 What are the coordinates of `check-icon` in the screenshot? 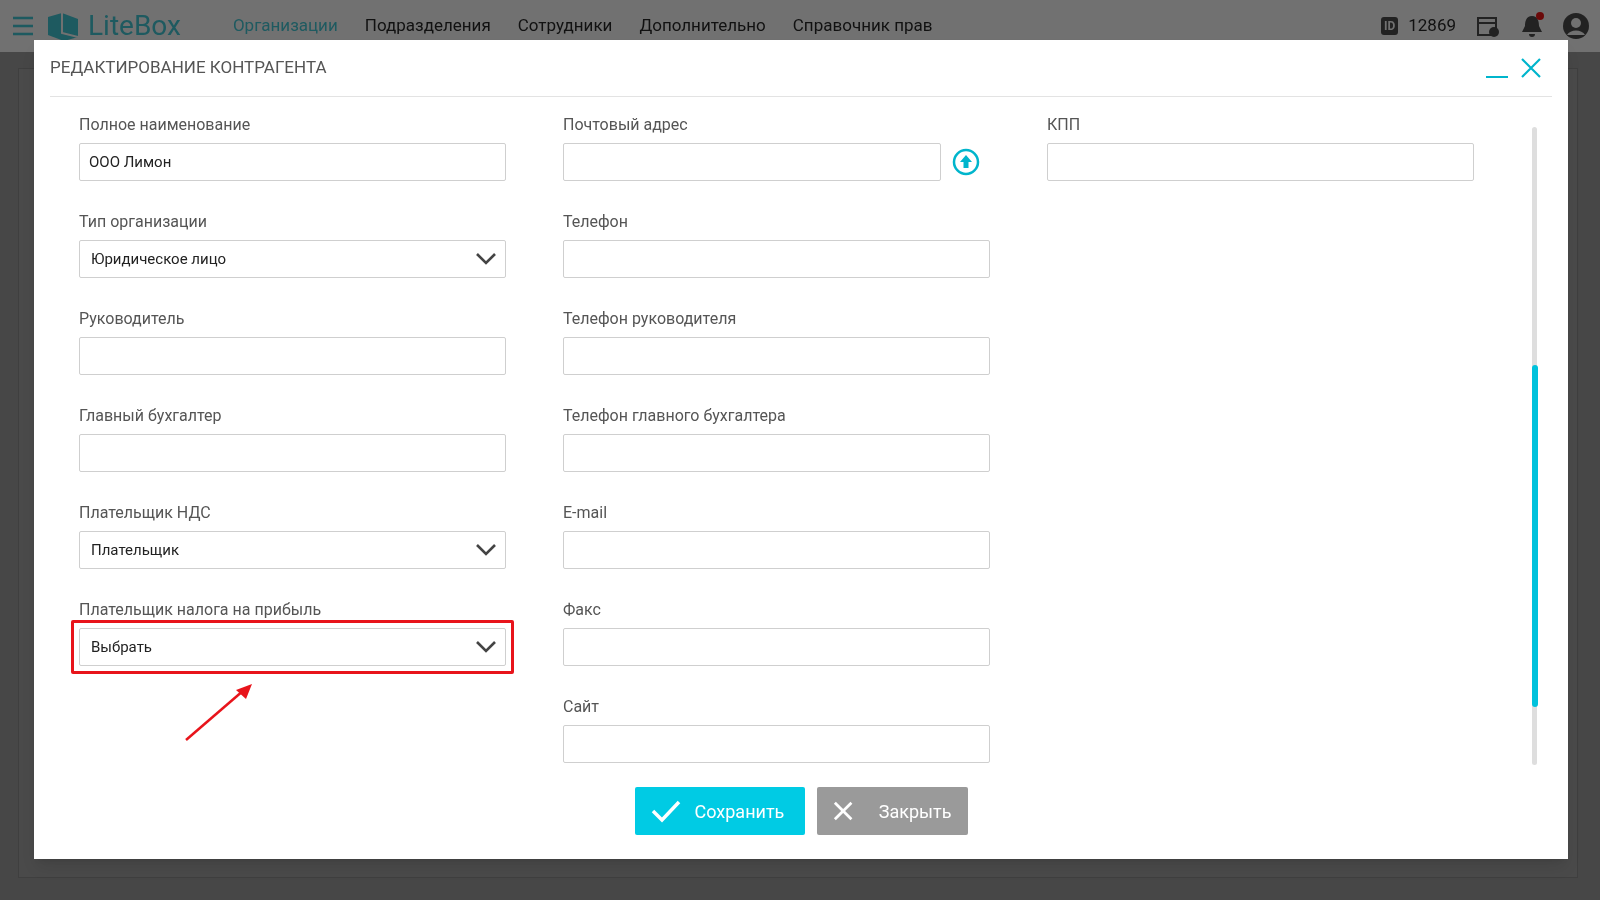 It's located at (665, 811).